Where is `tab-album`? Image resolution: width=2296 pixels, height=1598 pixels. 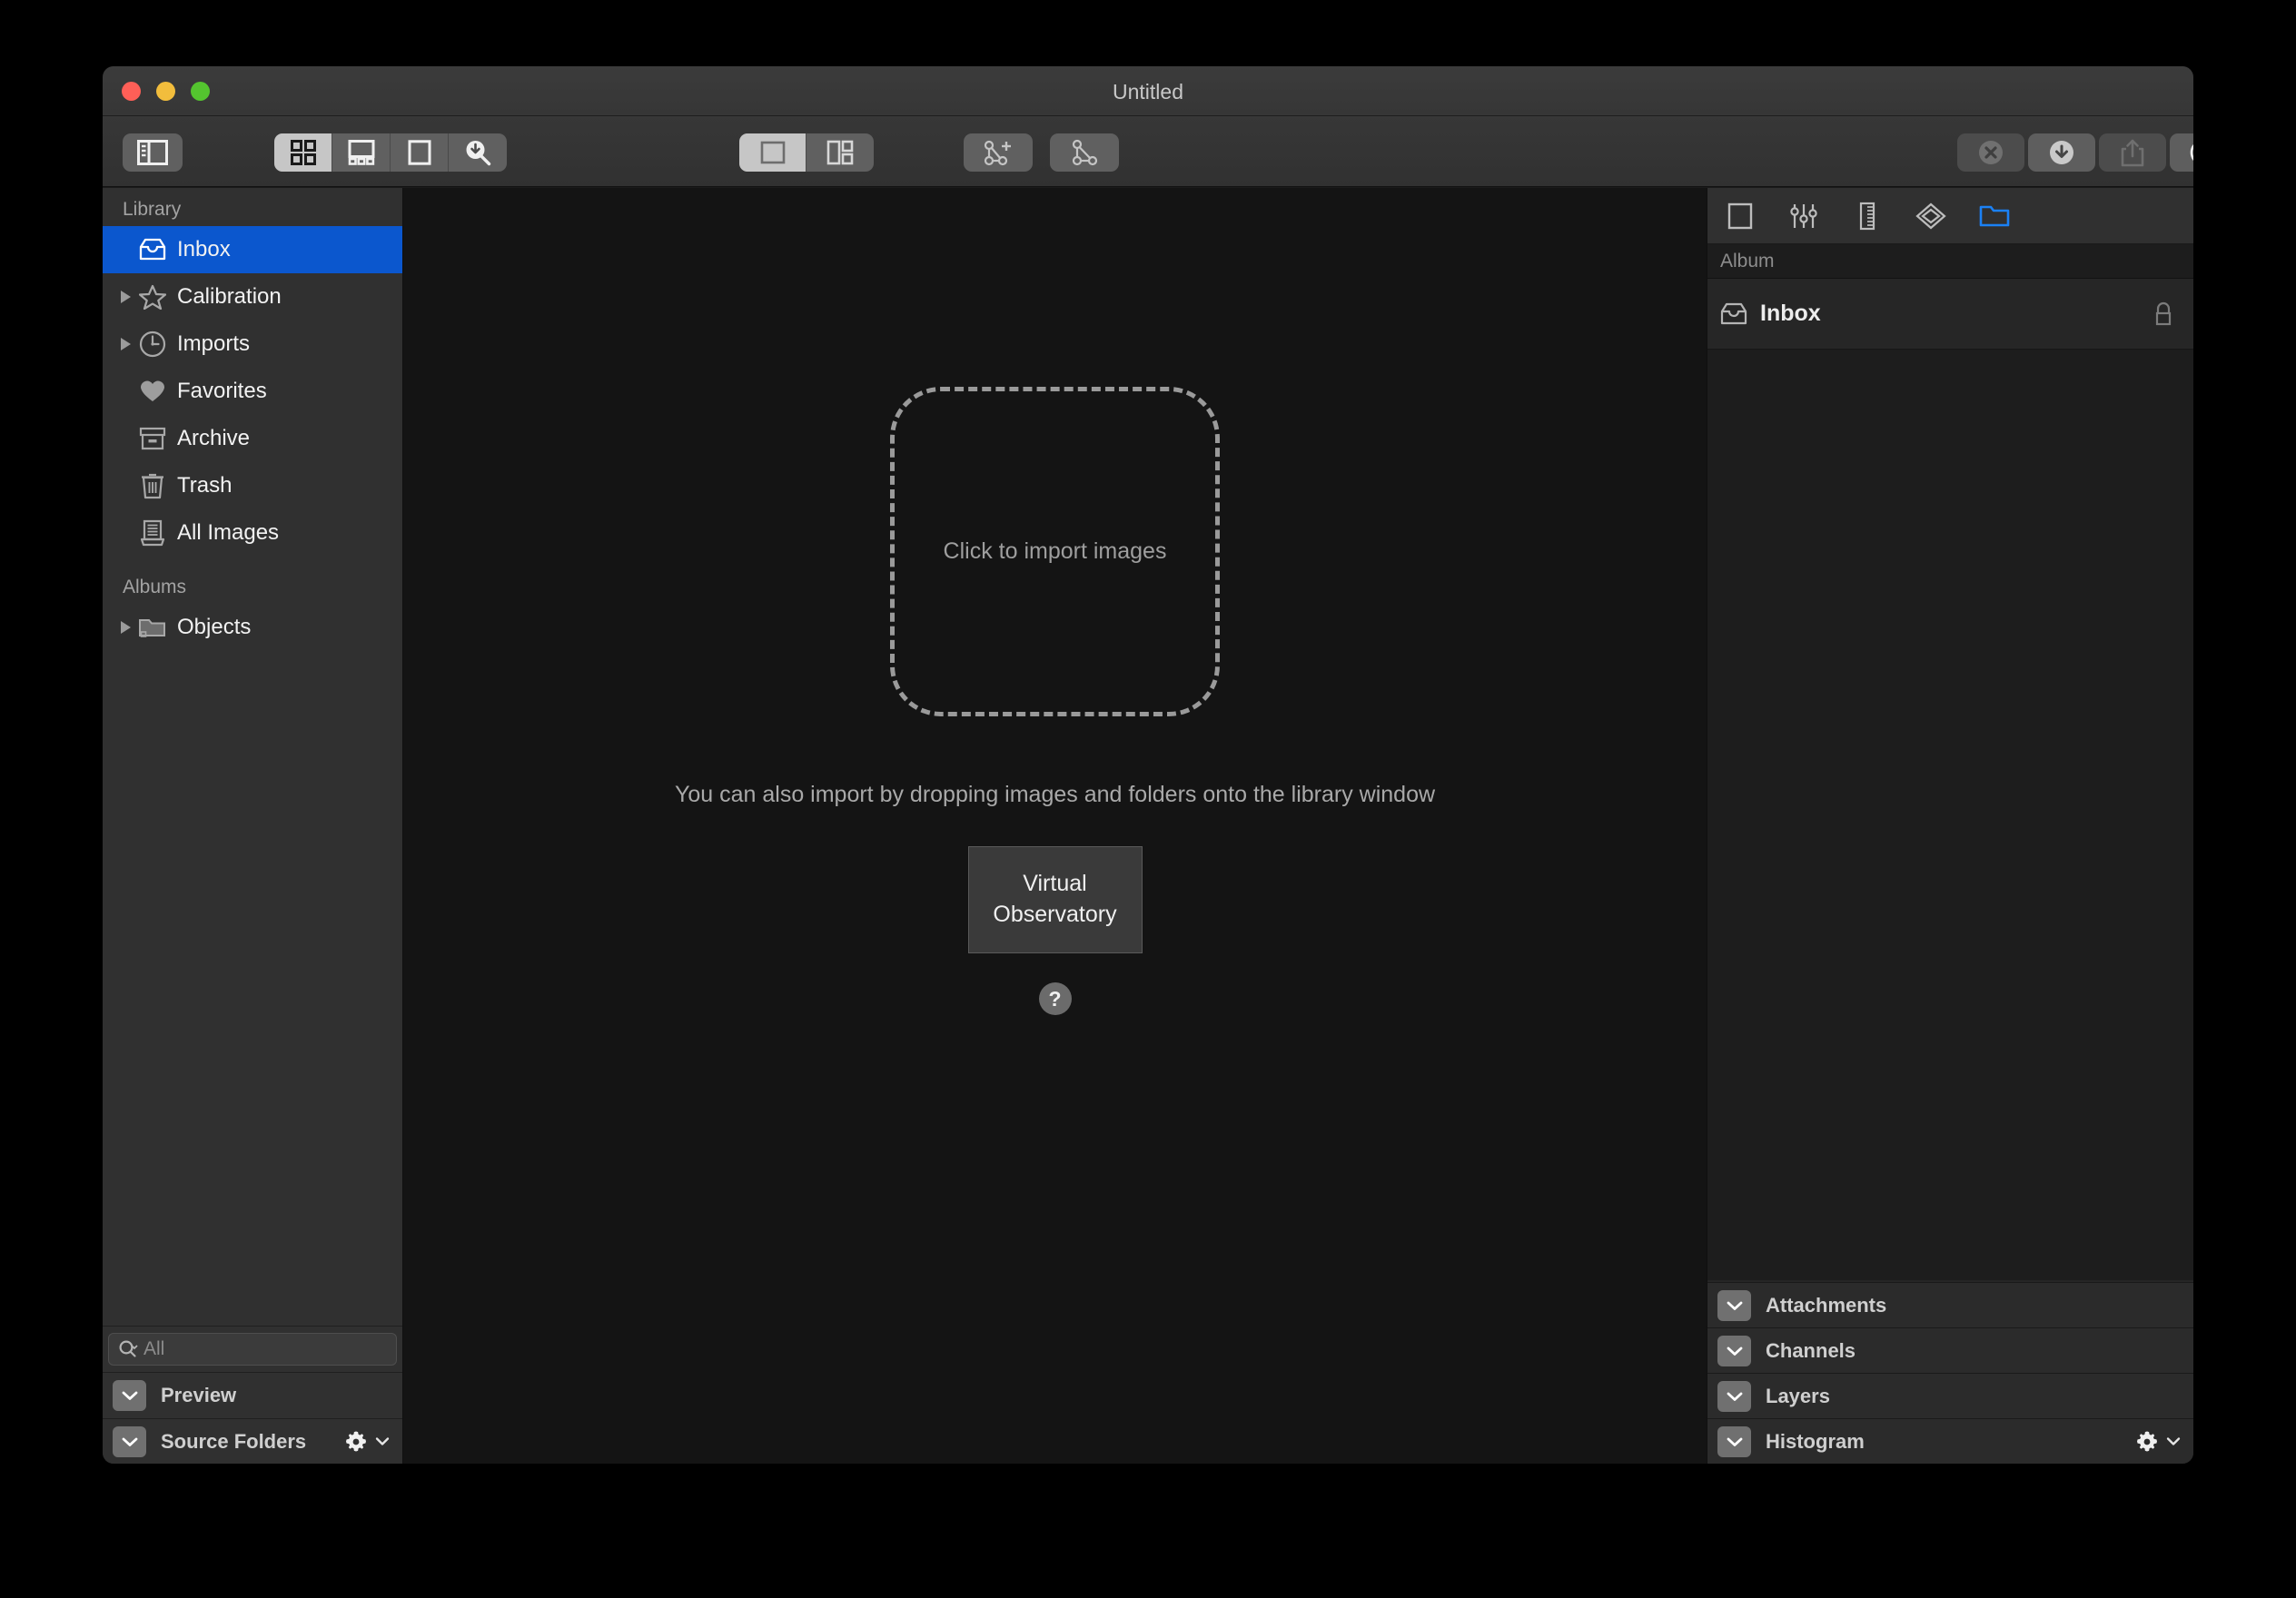 tab-album is located at coordinates (1994, 216).